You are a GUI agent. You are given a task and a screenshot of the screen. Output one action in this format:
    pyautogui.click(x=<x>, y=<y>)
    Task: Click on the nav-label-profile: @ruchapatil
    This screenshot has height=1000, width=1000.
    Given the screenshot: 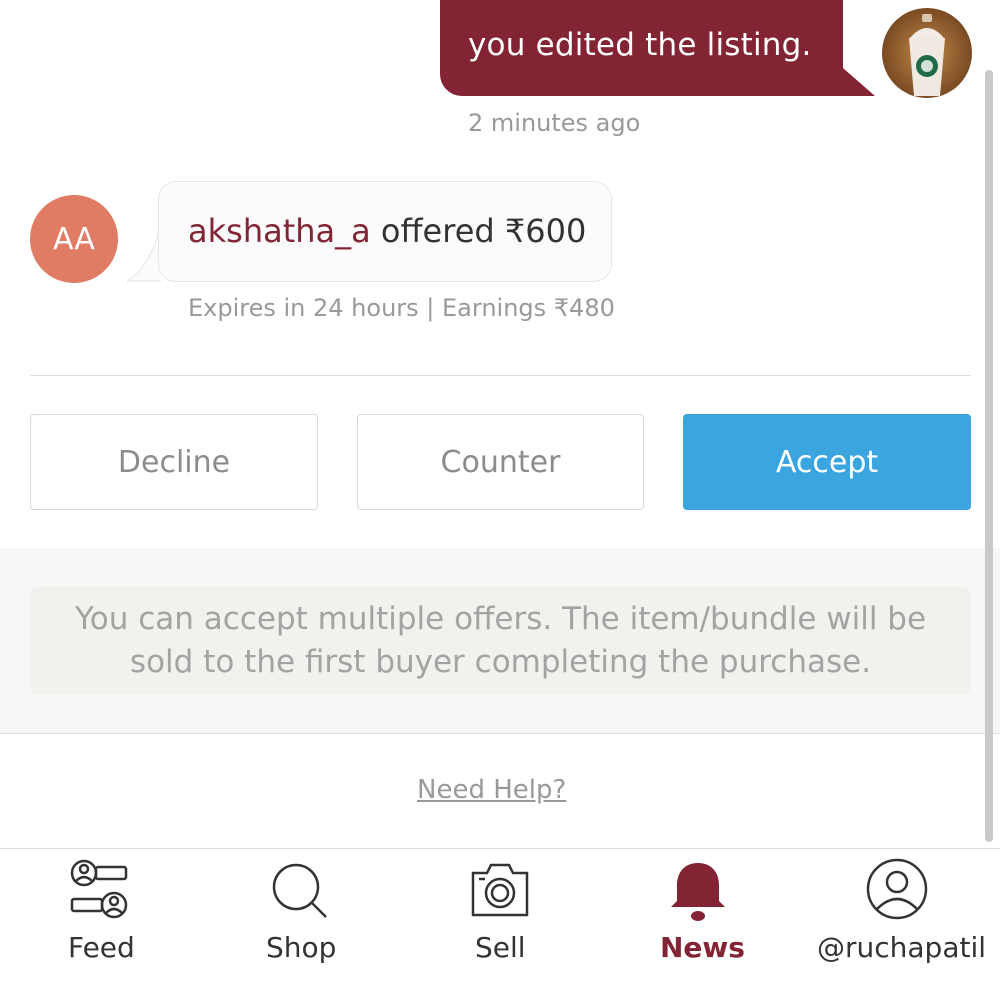 What is the action you would take?
    pyautogui.click(x=902, y=947)
    